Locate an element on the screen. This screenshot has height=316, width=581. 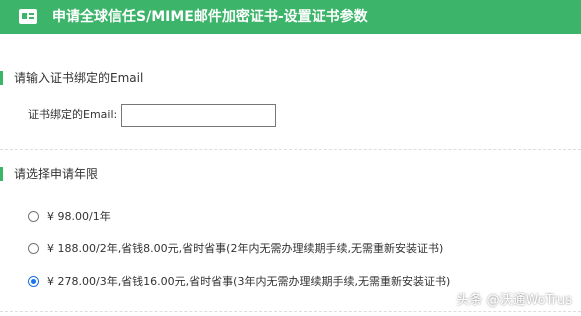
page-title: 申请全球信任S/MIME邮件加密证书-设置证书参数 is located at coordinates (210, 17).